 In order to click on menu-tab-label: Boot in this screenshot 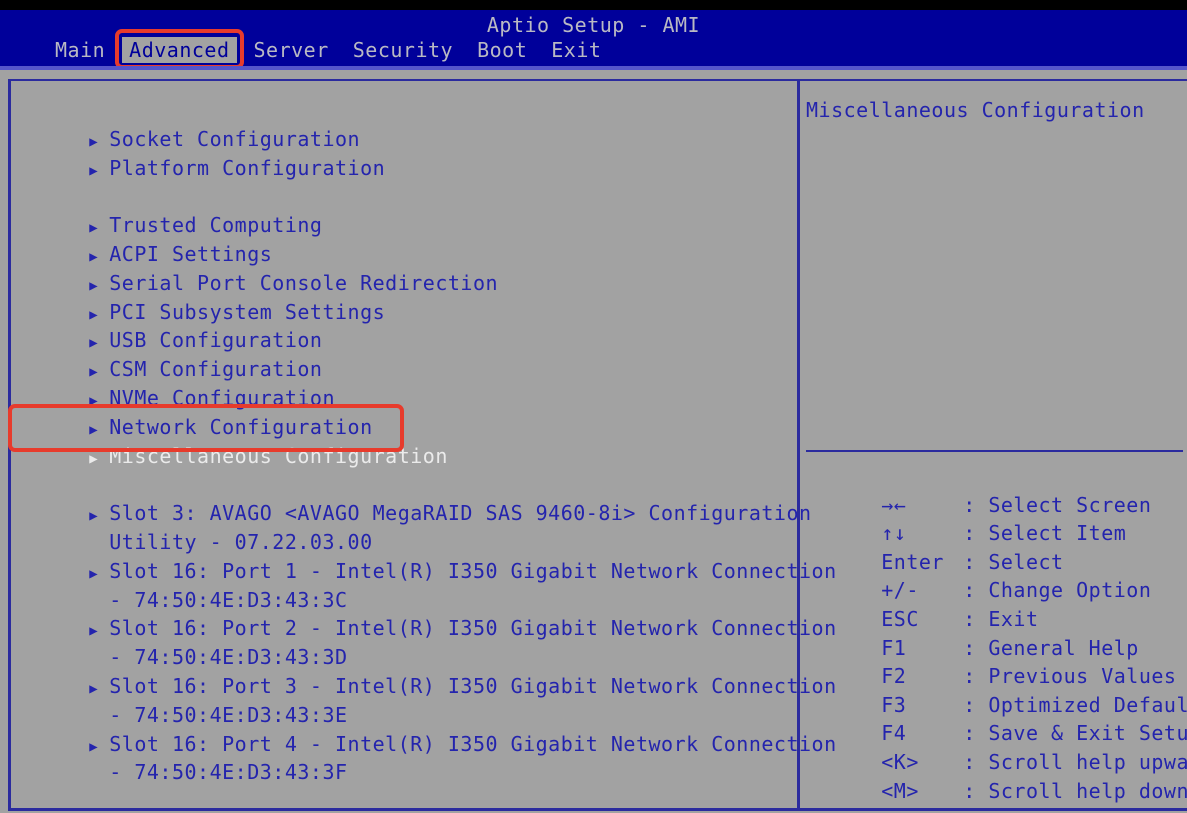, I will do `click(502, 50)`.